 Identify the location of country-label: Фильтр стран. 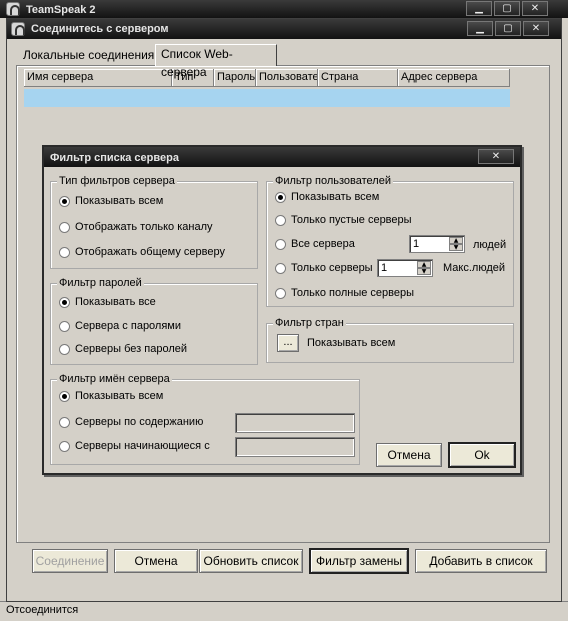
(309, 323).